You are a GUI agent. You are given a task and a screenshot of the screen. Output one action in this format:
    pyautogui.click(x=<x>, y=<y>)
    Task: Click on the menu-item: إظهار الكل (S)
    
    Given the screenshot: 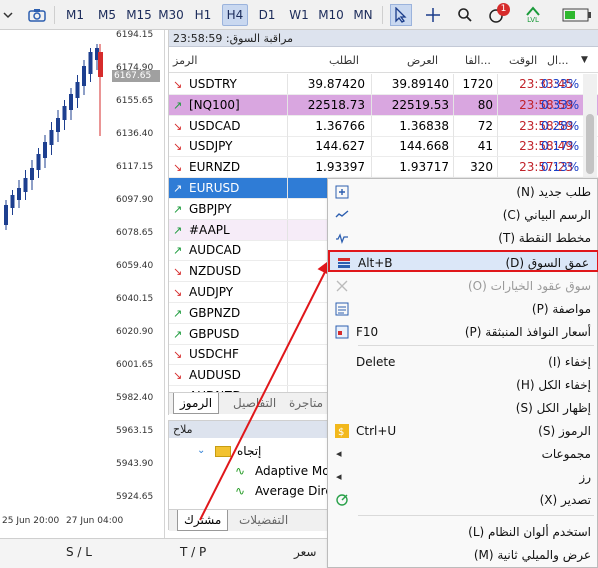 What is the action you would take?
    pyautogui.click(x=463, y=408)
    